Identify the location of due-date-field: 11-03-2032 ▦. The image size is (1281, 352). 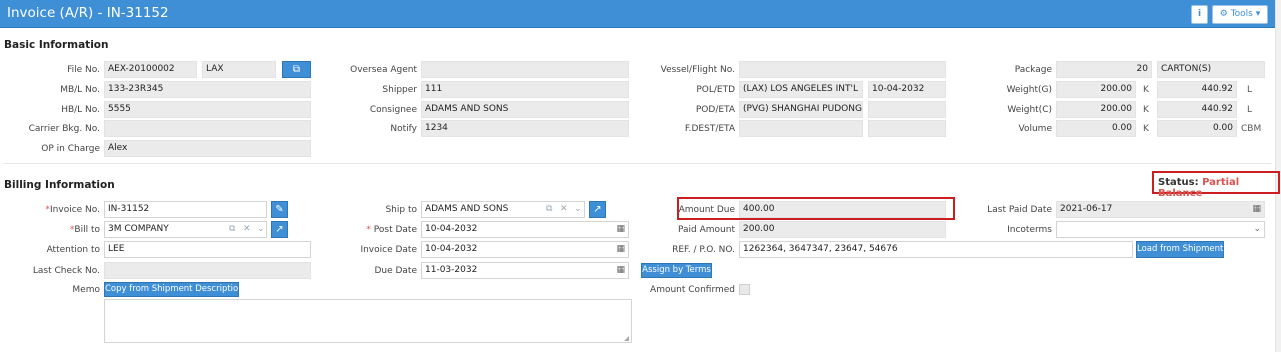
(525, 270).